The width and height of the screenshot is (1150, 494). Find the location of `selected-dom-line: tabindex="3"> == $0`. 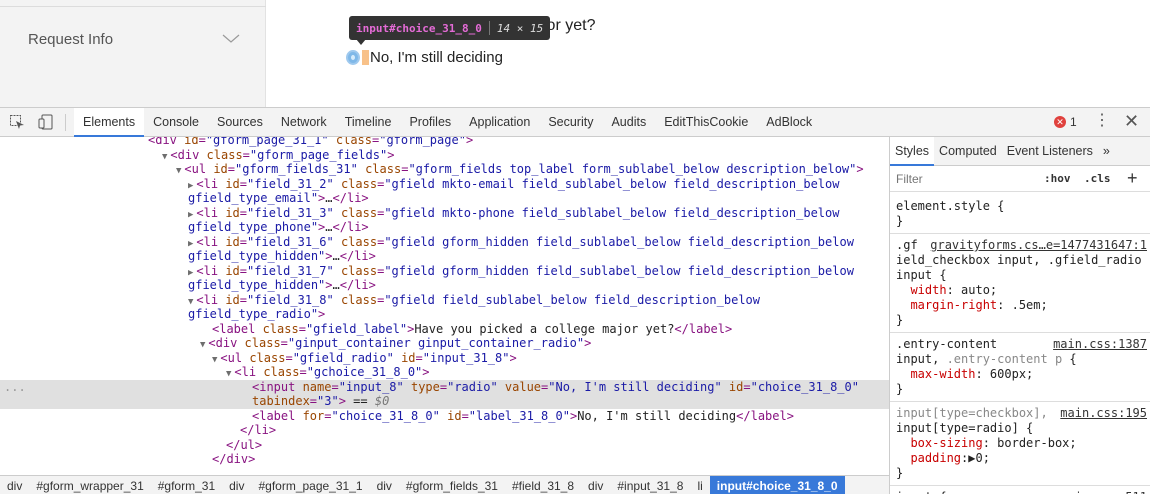

selected-dom-line: tabindex="3"> == $0 is located at coordinates (444, 401).